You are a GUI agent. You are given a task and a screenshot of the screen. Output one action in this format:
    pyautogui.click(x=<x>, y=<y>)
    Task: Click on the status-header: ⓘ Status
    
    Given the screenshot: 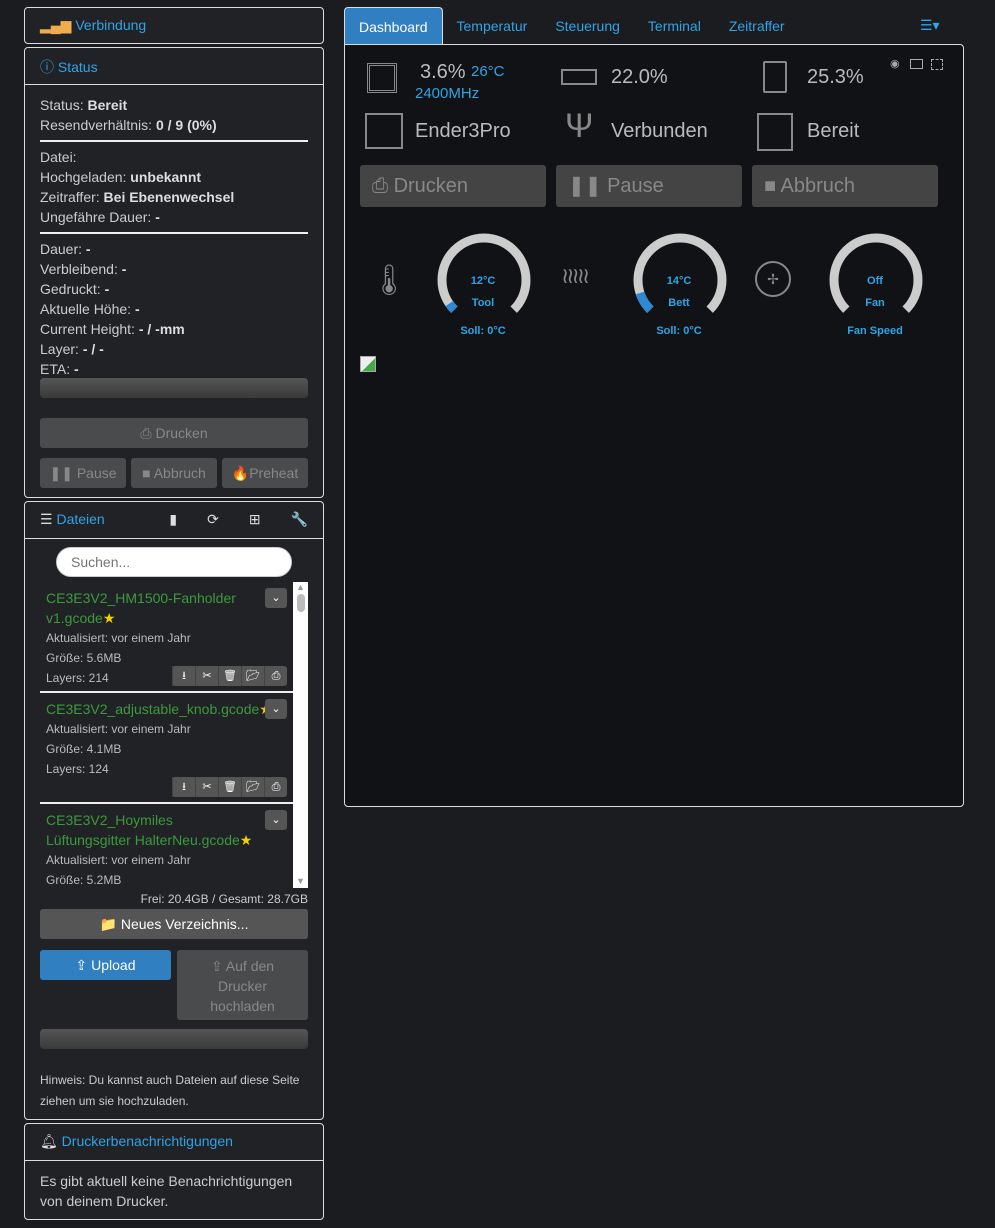 What is the action you would take?
    pyautogui.click(x=174, y=66)
    